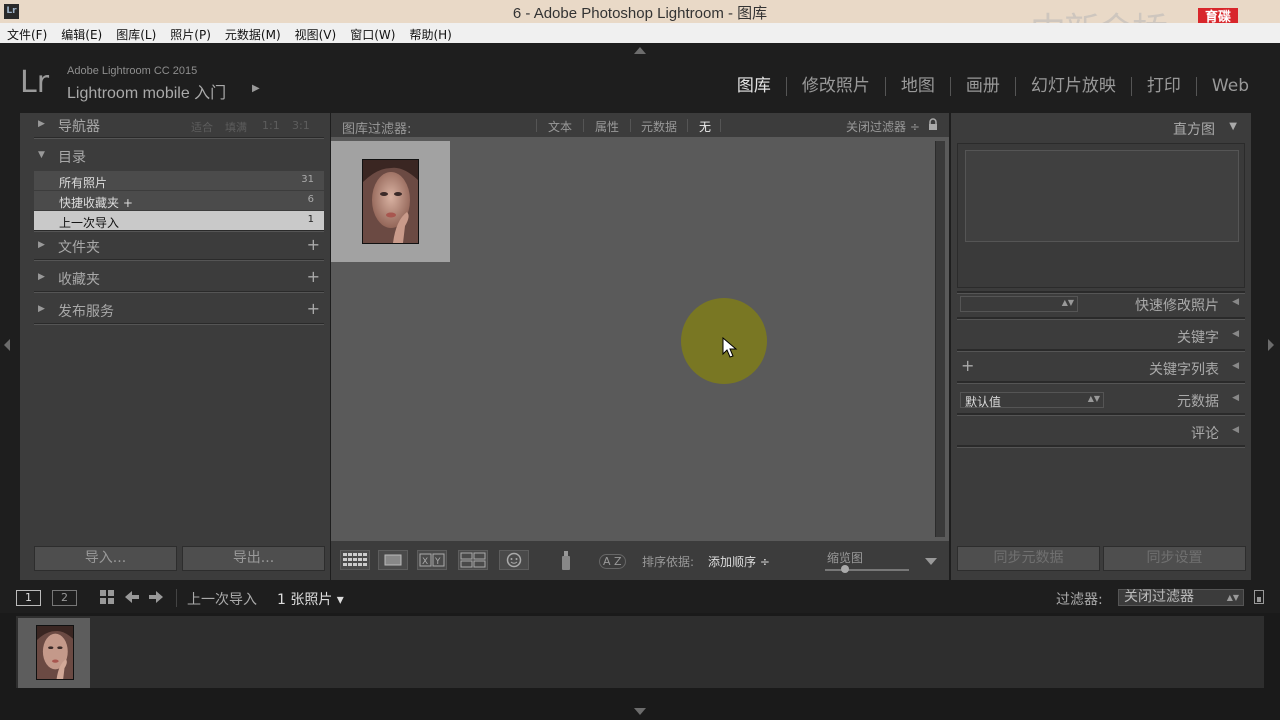 The image size is (1280, 720). I want to click on svg-text: Y, so click(437, 562).